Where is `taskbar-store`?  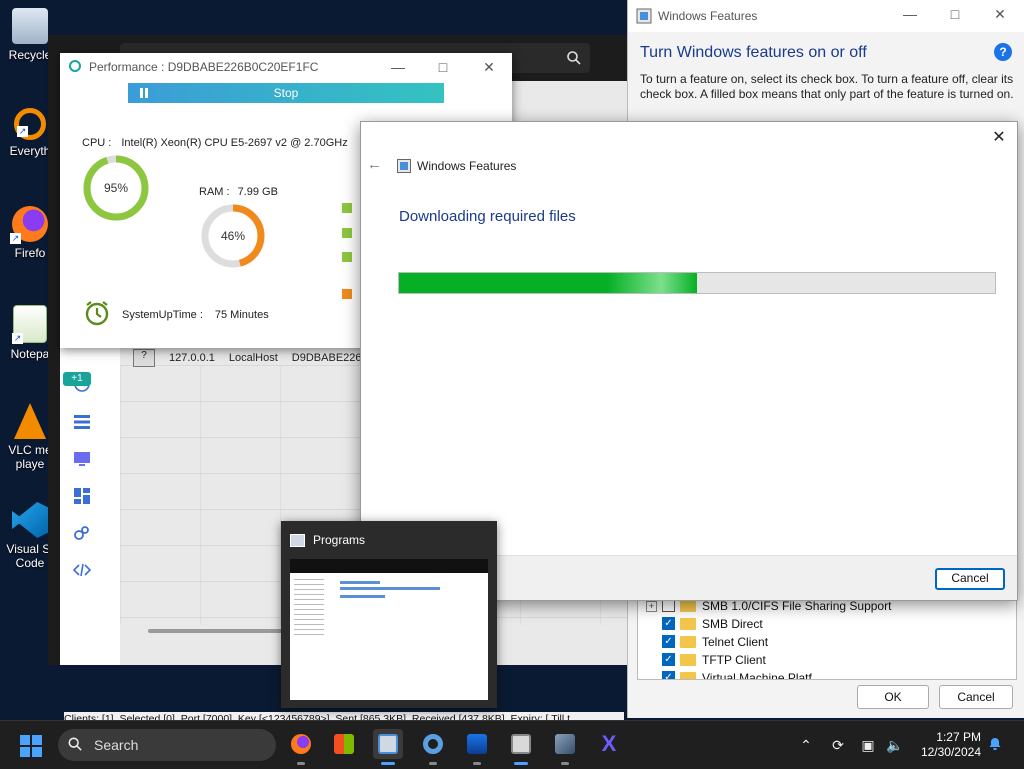
taskbar-store is located at coordinates (344, 744).